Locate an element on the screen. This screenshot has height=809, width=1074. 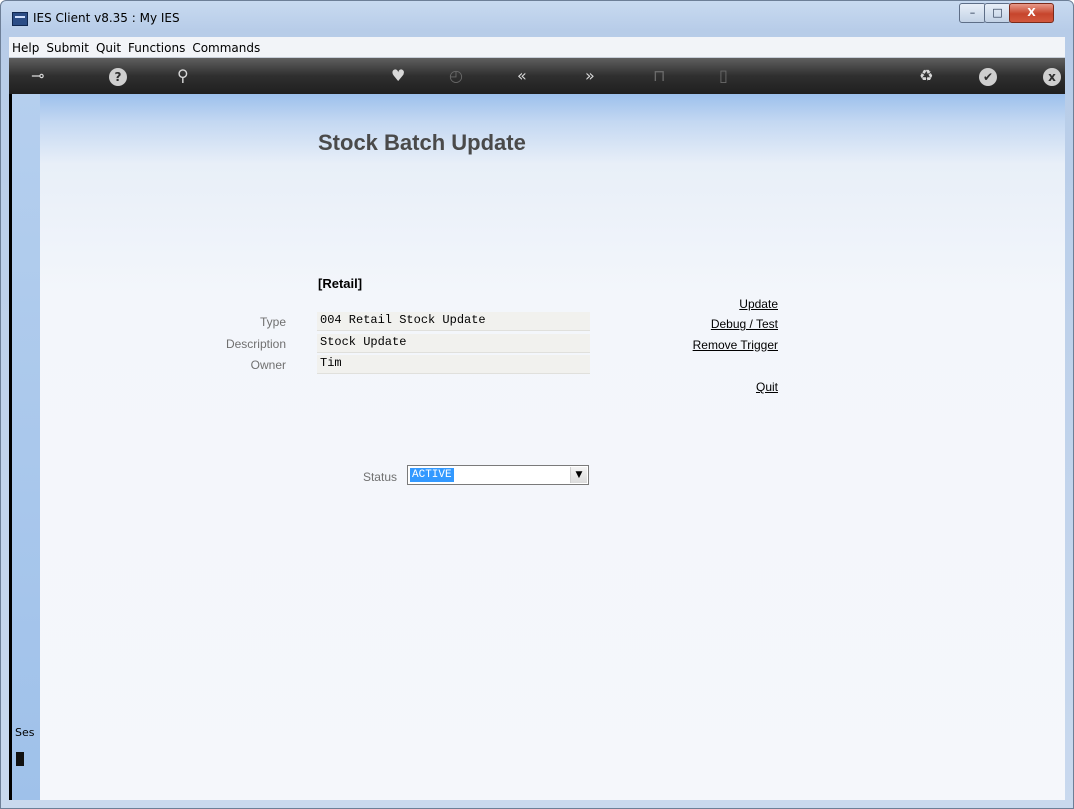
menu-quit: Quit is located at coordinates (109, 47).